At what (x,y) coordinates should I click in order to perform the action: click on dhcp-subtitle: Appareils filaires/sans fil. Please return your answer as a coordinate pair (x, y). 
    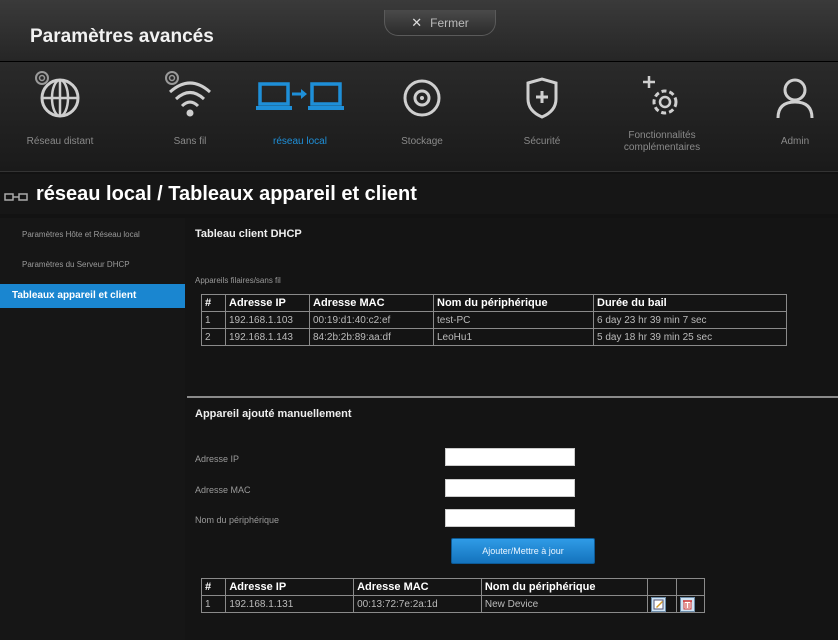
    Looking at the image, I should click on (238, 280).